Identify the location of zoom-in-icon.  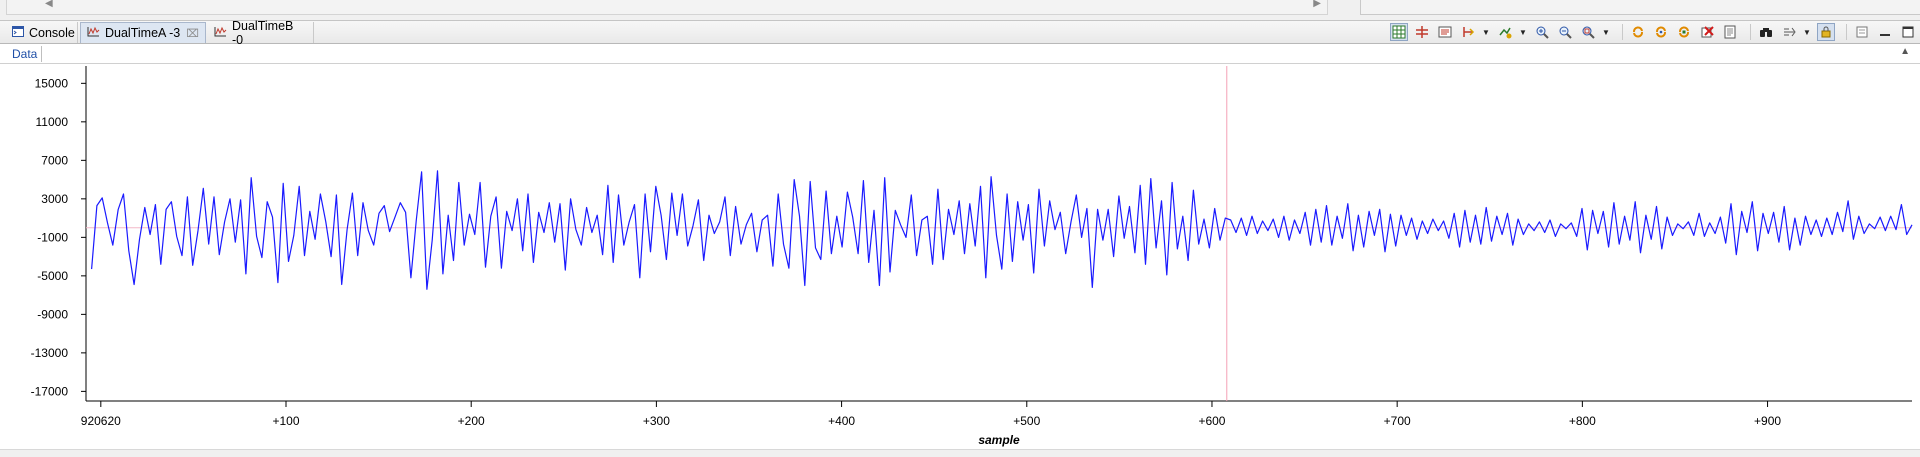
(1542, 32).